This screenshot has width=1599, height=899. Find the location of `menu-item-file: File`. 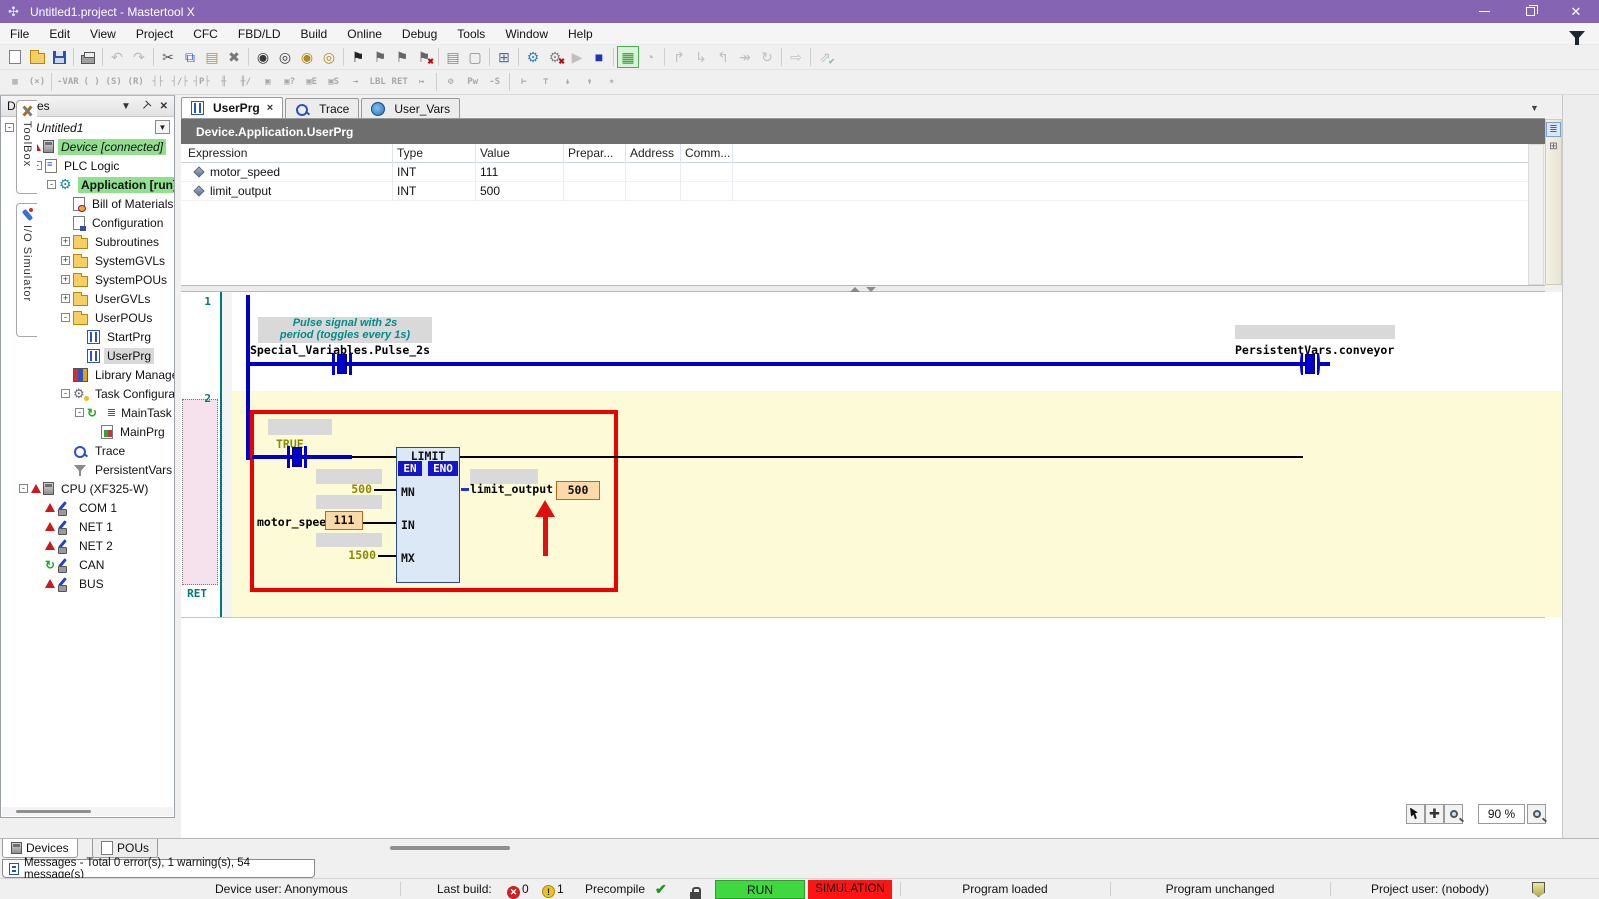

menu-item-file: File is located at coordinates (19, 34).